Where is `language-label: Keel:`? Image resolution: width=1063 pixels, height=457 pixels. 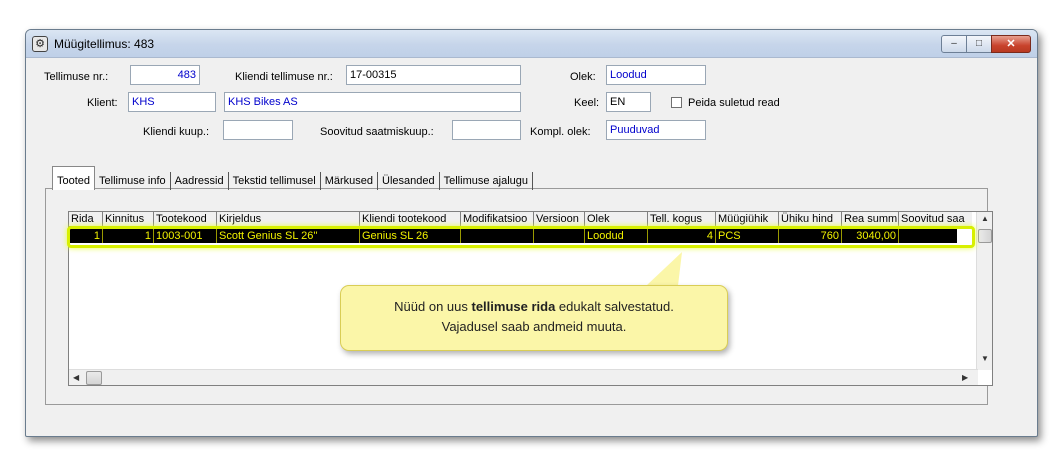 language-label: Keel: is located at coordinates (587, 103).